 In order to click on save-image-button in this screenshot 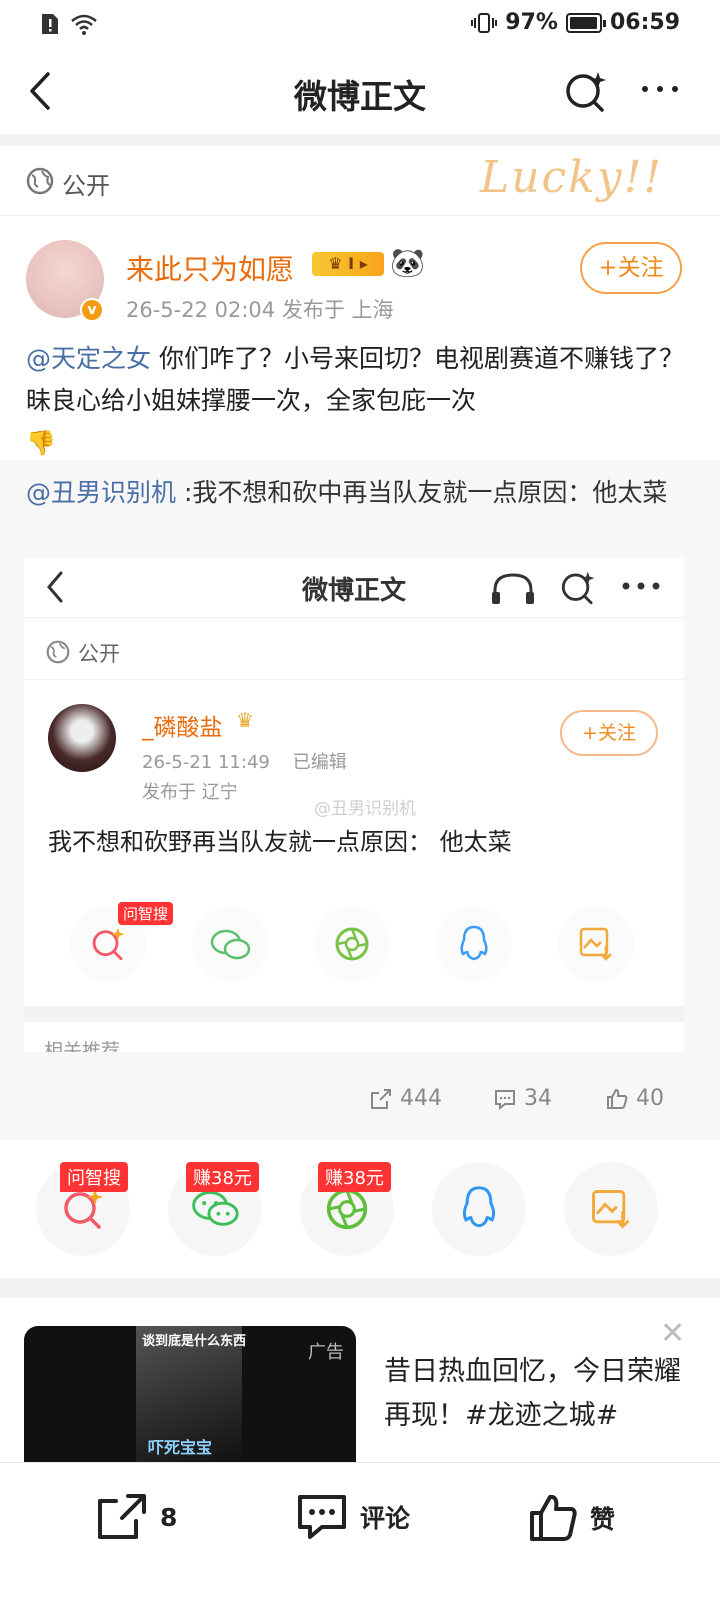, I will do `click(611, 1209)`.